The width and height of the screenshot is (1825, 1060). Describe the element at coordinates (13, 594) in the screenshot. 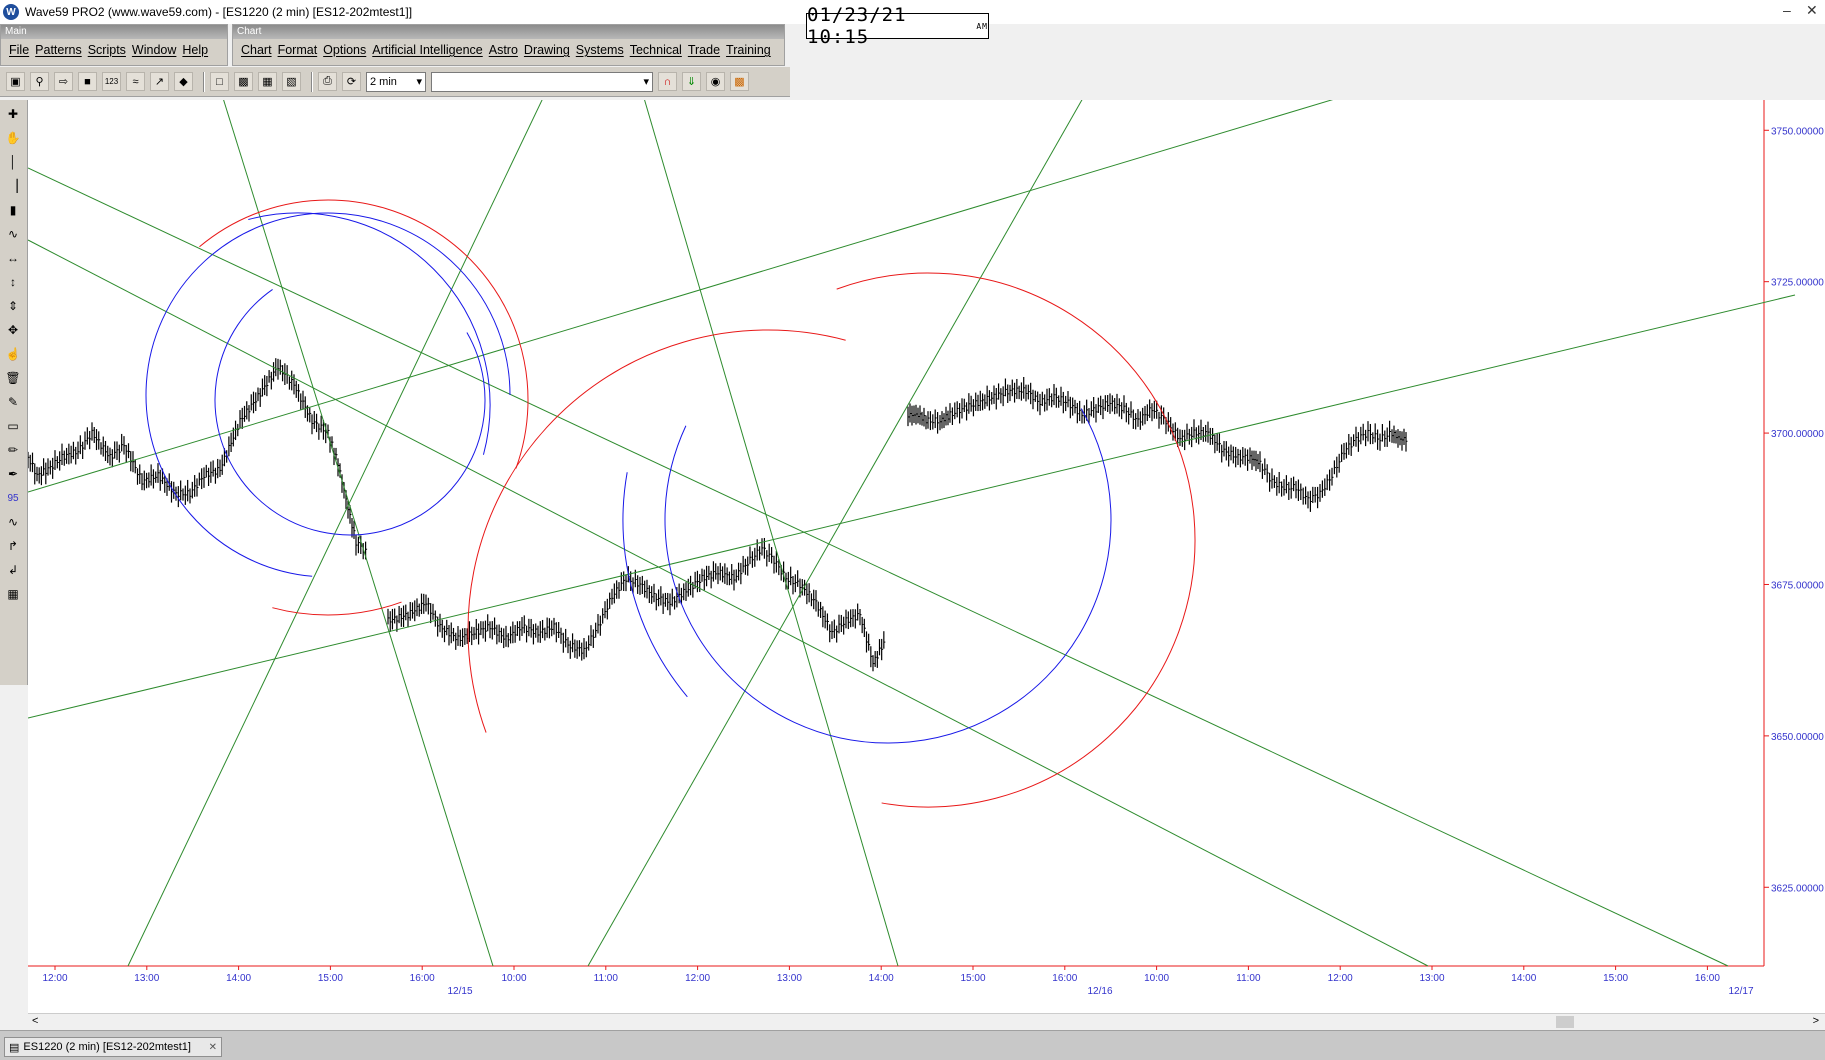

I see `grid-icon: ▦` at that location.